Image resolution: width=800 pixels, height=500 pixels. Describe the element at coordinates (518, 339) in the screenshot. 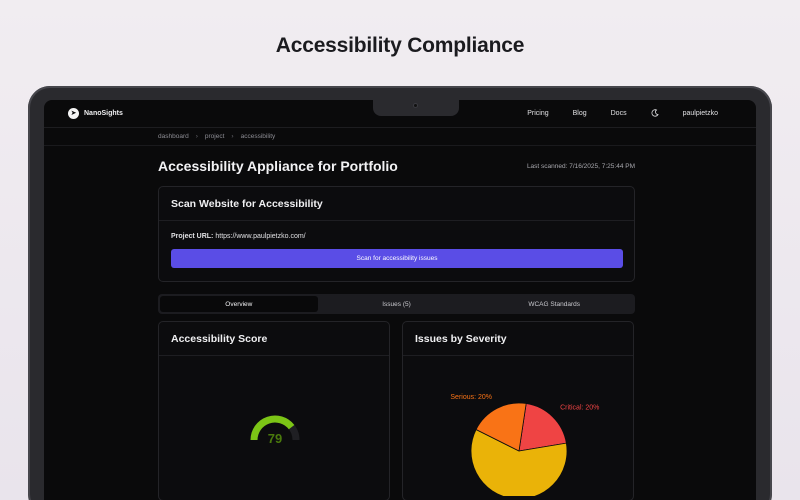

I see `severity-panel-title: Issues by Severity` at that location.